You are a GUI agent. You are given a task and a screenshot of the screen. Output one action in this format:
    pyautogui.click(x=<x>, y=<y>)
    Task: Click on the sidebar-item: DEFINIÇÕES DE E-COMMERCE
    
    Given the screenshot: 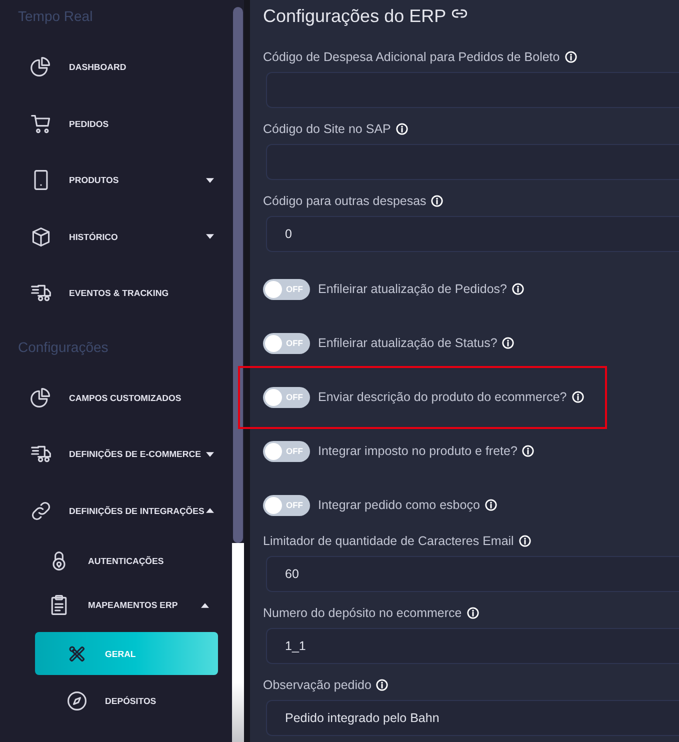 What is the action you would take?
    pyautogui.click(x=124, y=454)
    